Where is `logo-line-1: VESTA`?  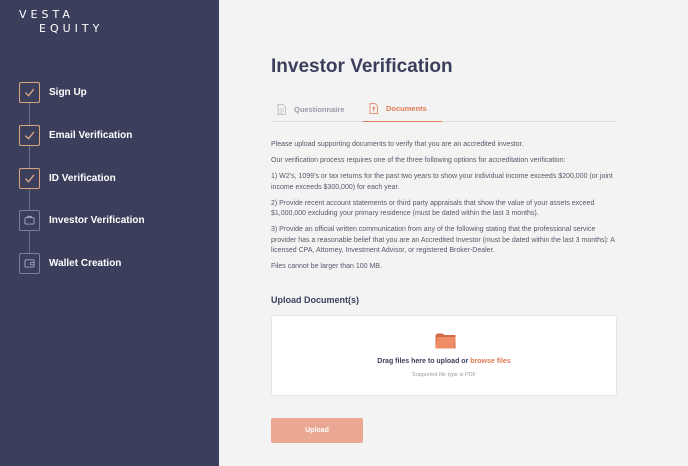
logo-line-1: VESTA is located at coordinates (46, 14).